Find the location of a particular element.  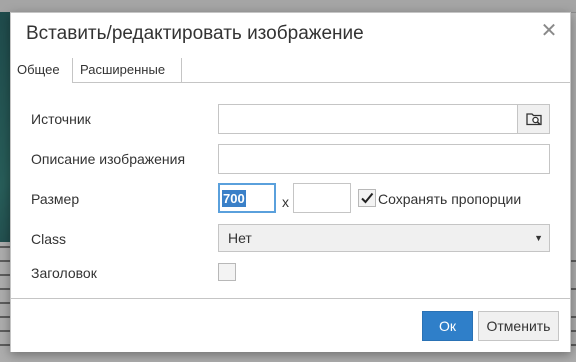

keep-proportions-checkbox is located at coordinates (367, 198).